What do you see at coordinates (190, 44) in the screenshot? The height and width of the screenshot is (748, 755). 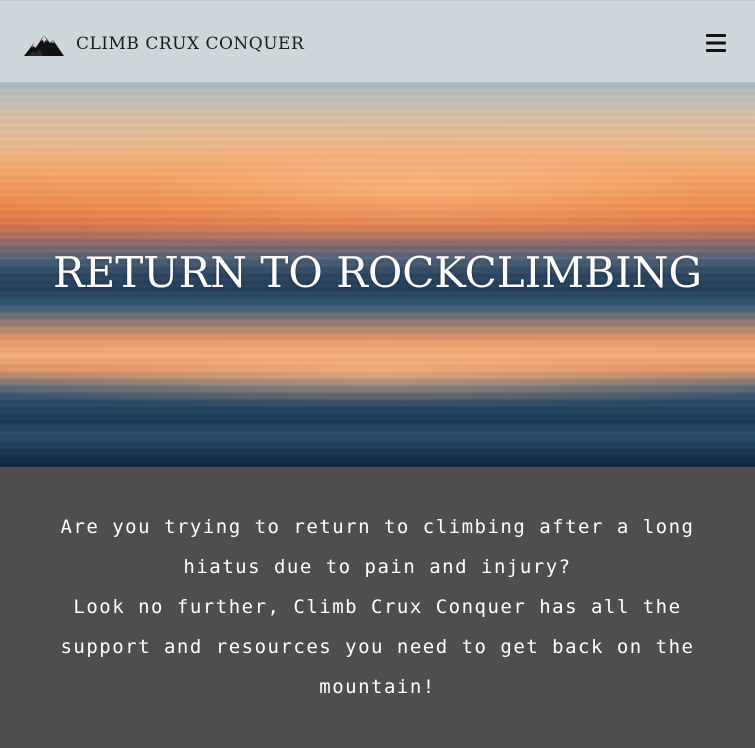 I see `brand-name: CLIMB CRUX CONQUER` at bounding box center [190, 44].